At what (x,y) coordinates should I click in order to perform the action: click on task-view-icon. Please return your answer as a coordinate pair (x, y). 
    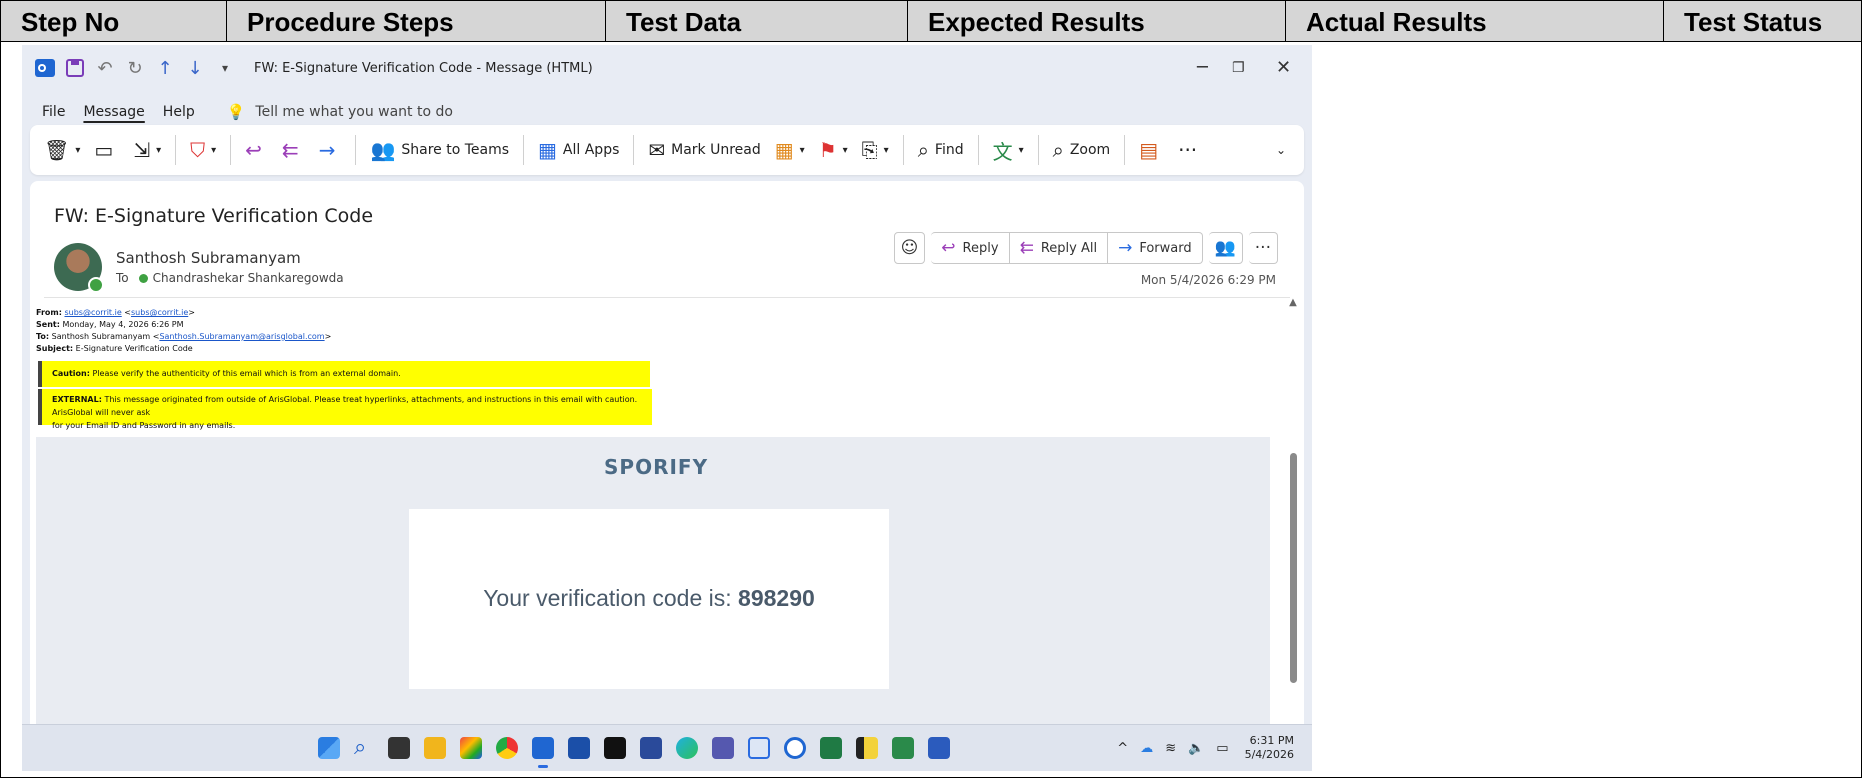
    Looking at the image, I should click on (399, 748).